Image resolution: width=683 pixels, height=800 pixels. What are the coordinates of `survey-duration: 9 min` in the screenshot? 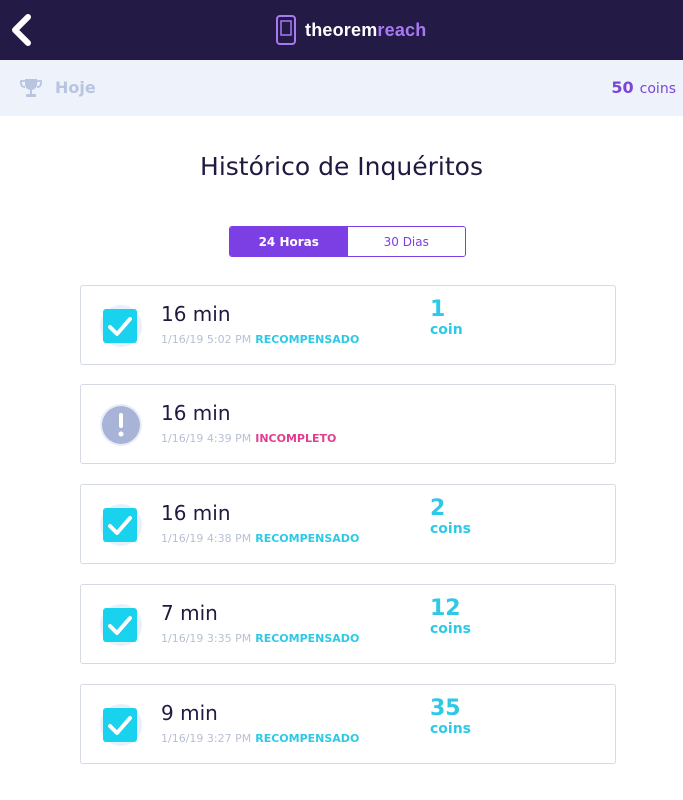 It's located at (189, 713).